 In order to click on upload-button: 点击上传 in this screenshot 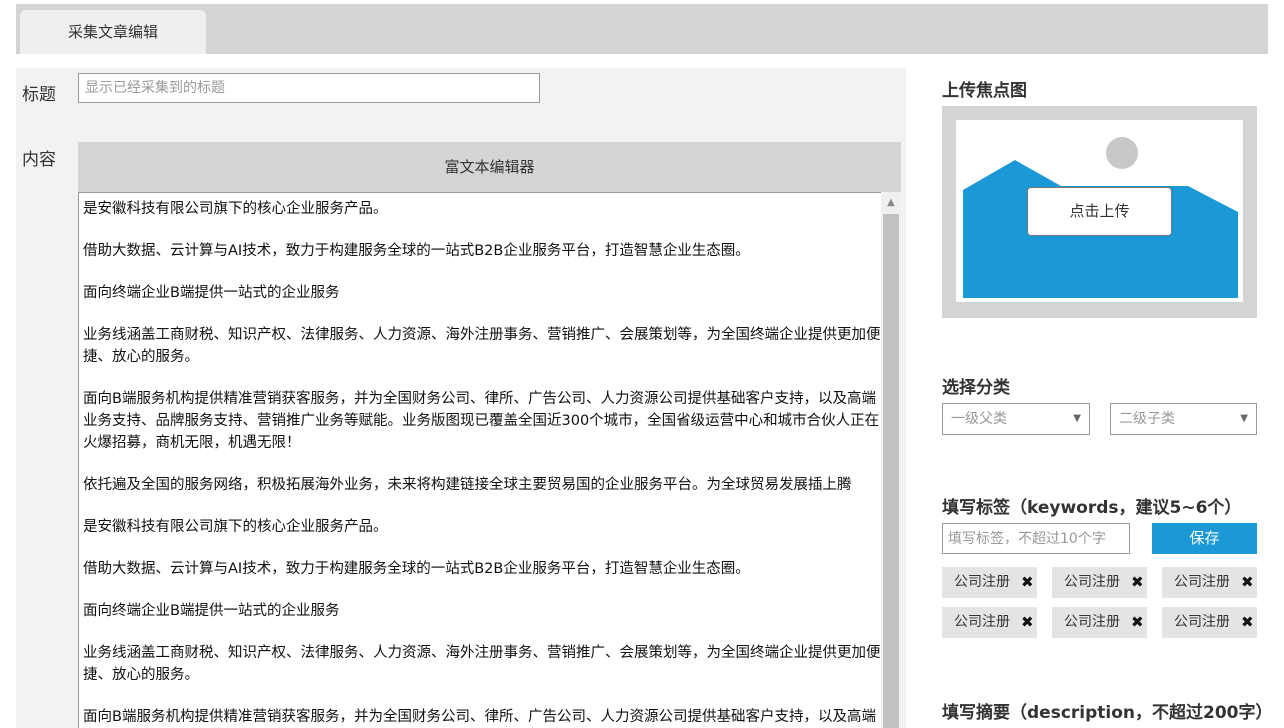, I will do `click(1099, 211)`.